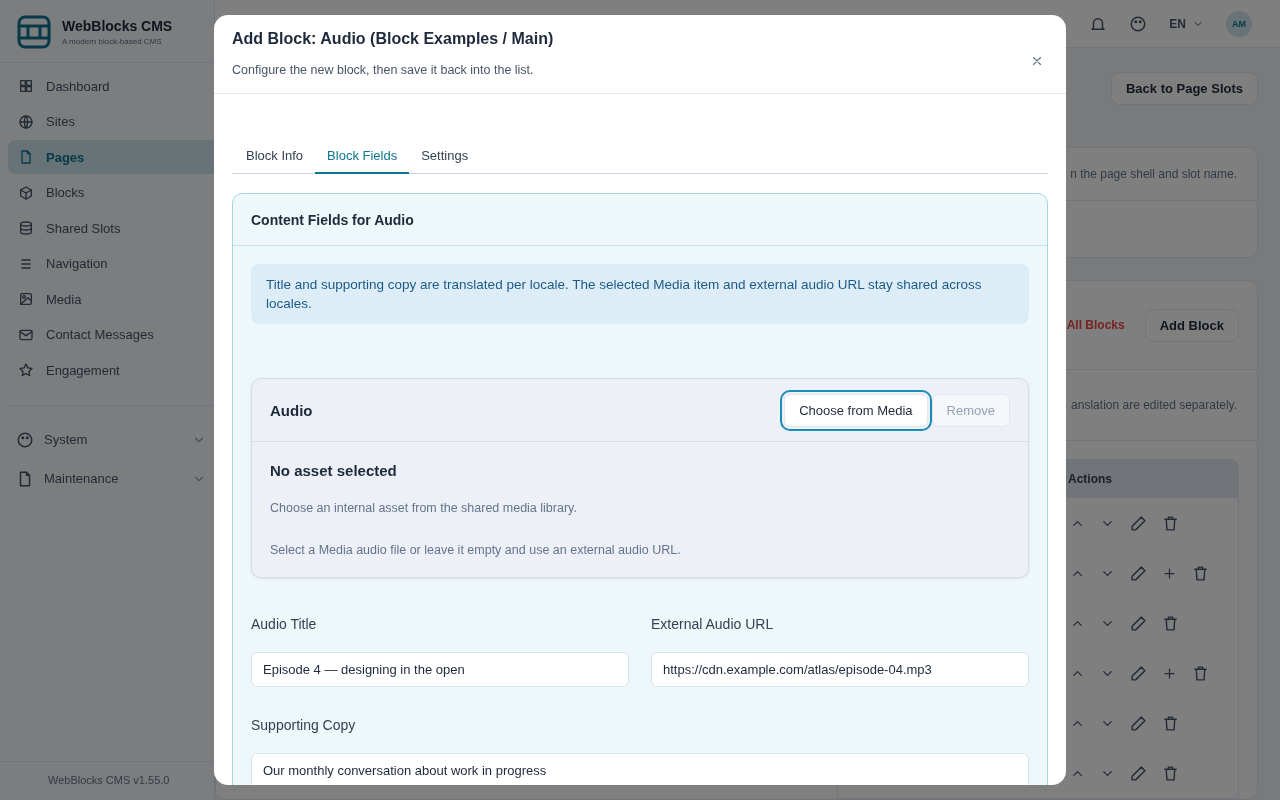 This screenshot has width=1280, height=800. Describe the element at coordinates (111, 263) in the screenshot. I see `sidebar-item: Navigation` at that location.